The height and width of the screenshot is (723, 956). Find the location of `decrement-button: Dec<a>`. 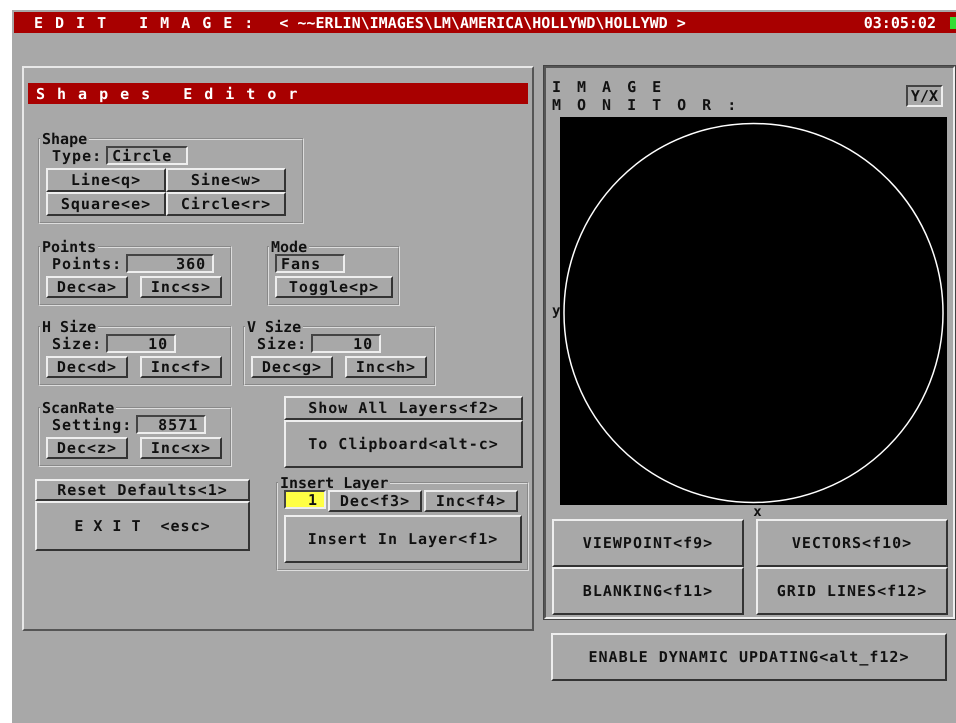

decrement-button: Dec<a> is located at coordinates (87, 287).